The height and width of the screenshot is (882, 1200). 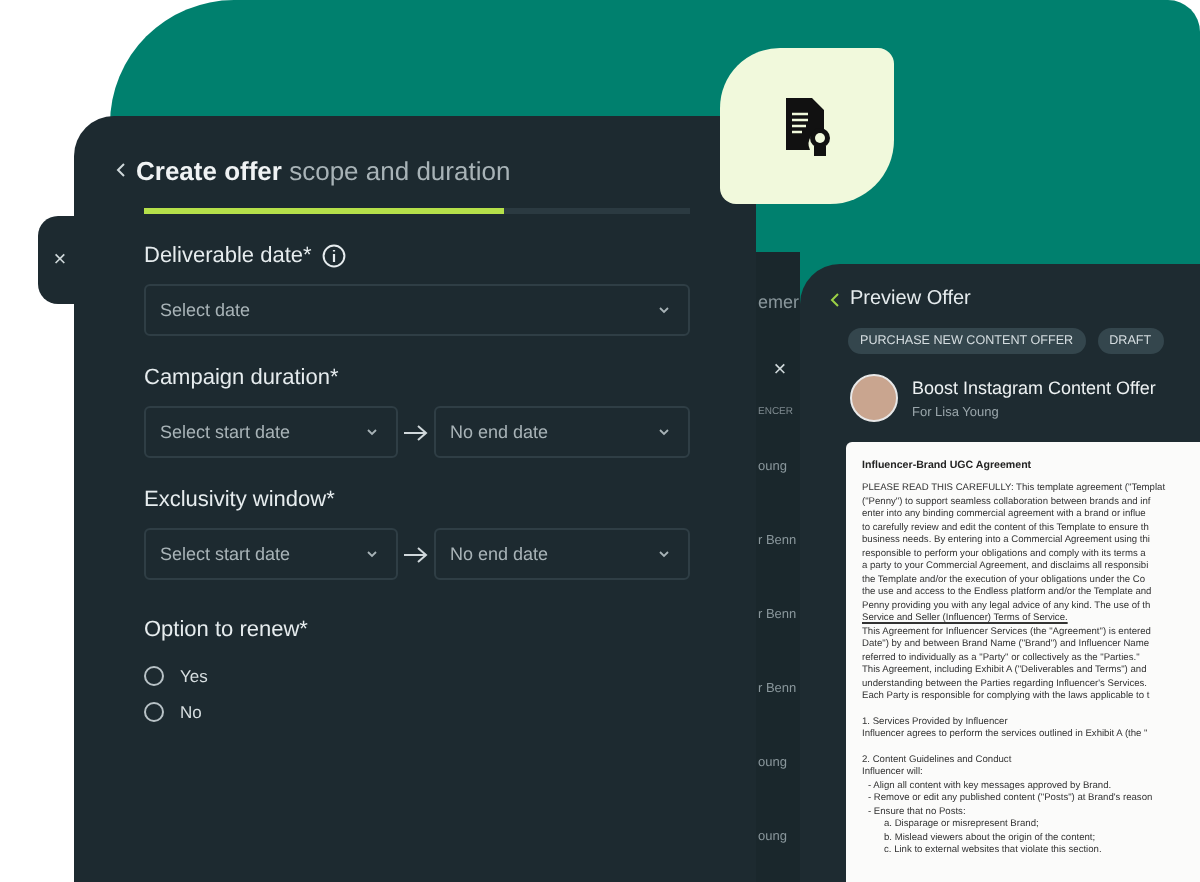 What do you see at coordinates (191, 712) in the screenshot?
I see `radio-label: No` at bounding box center [191, 712].